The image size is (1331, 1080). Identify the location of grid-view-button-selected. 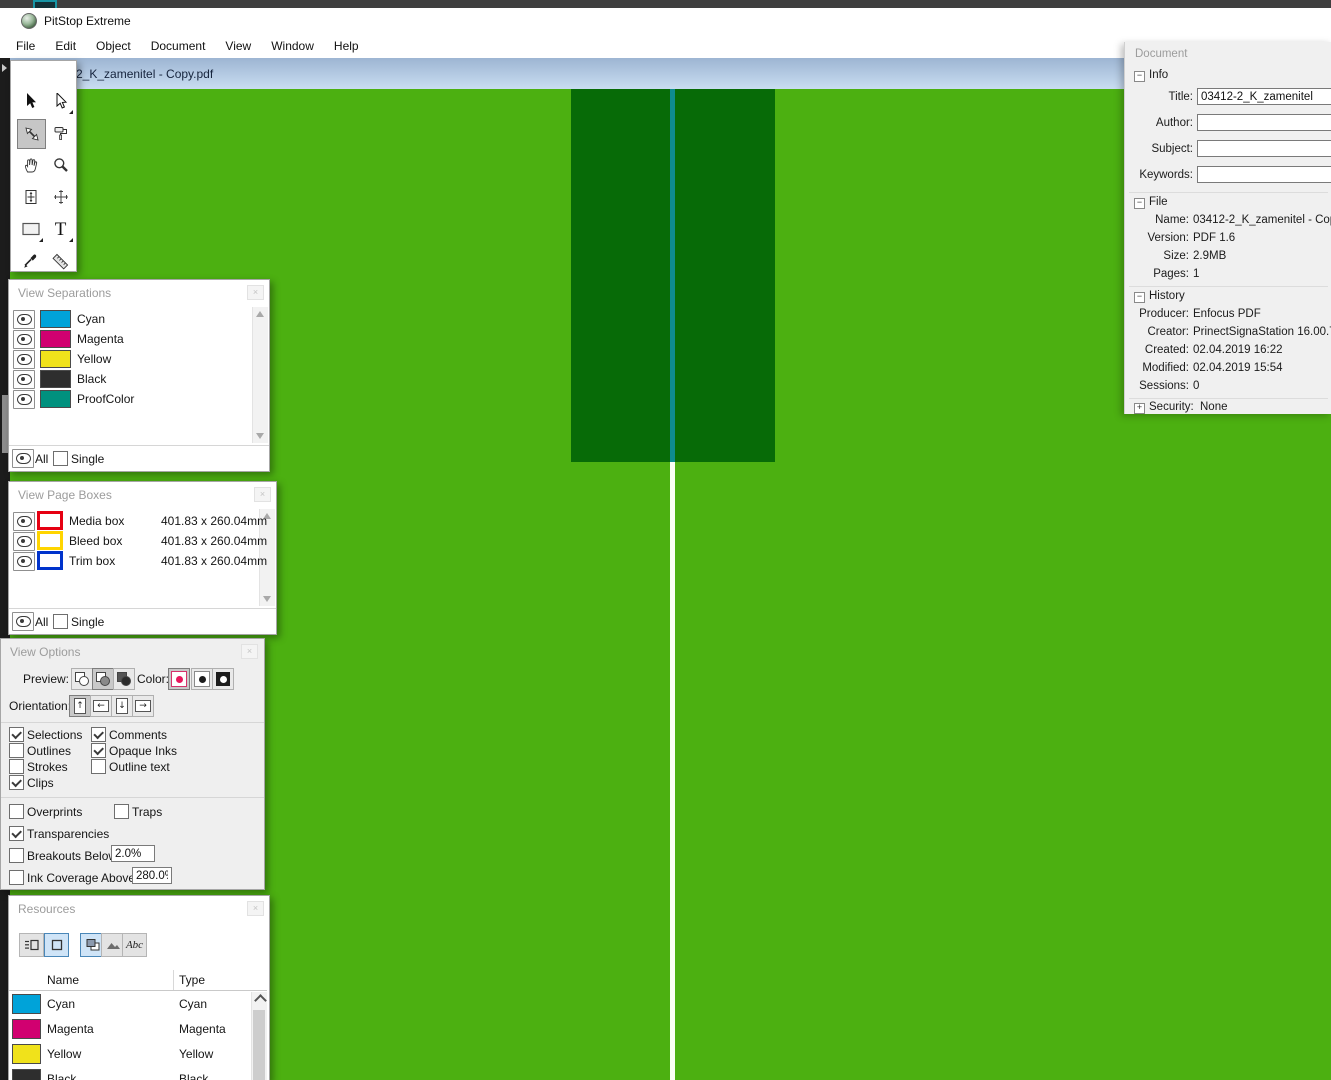
(56, 945).